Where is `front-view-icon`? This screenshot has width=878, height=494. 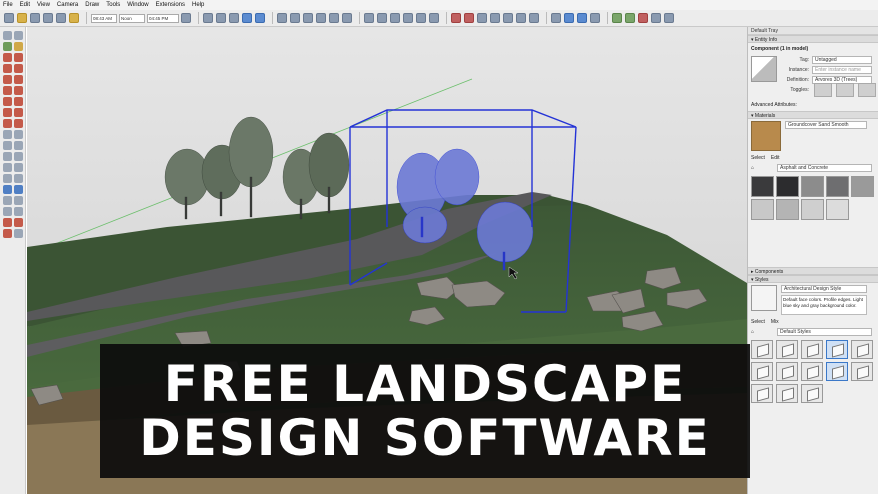 front-view-icon is located at coordinates (308, 18).